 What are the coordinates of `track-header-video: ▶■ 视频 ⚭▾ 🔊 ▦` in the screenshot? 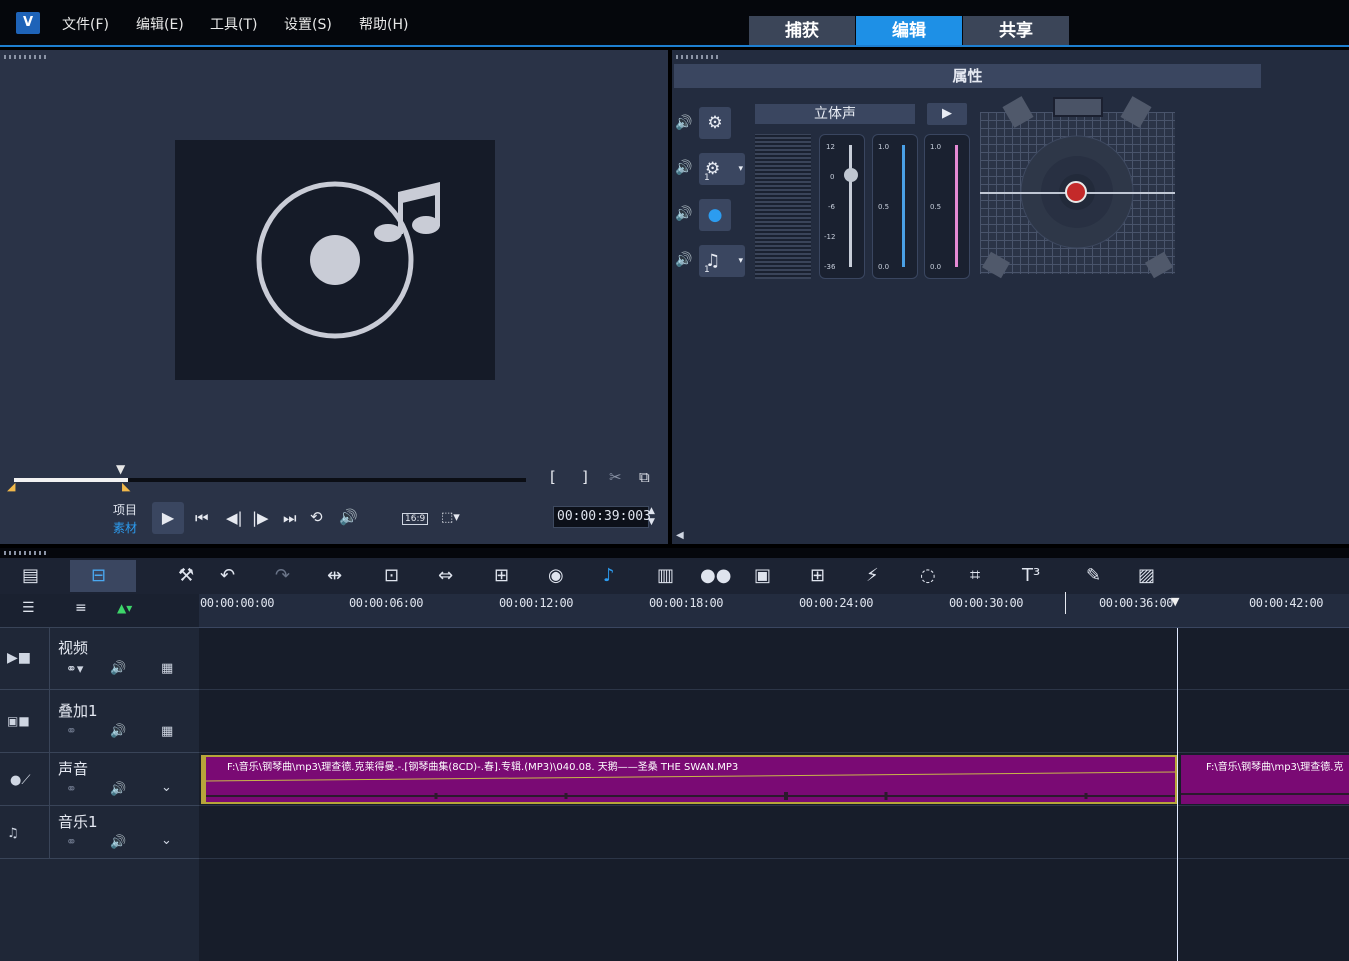 It's located at (99, 659).